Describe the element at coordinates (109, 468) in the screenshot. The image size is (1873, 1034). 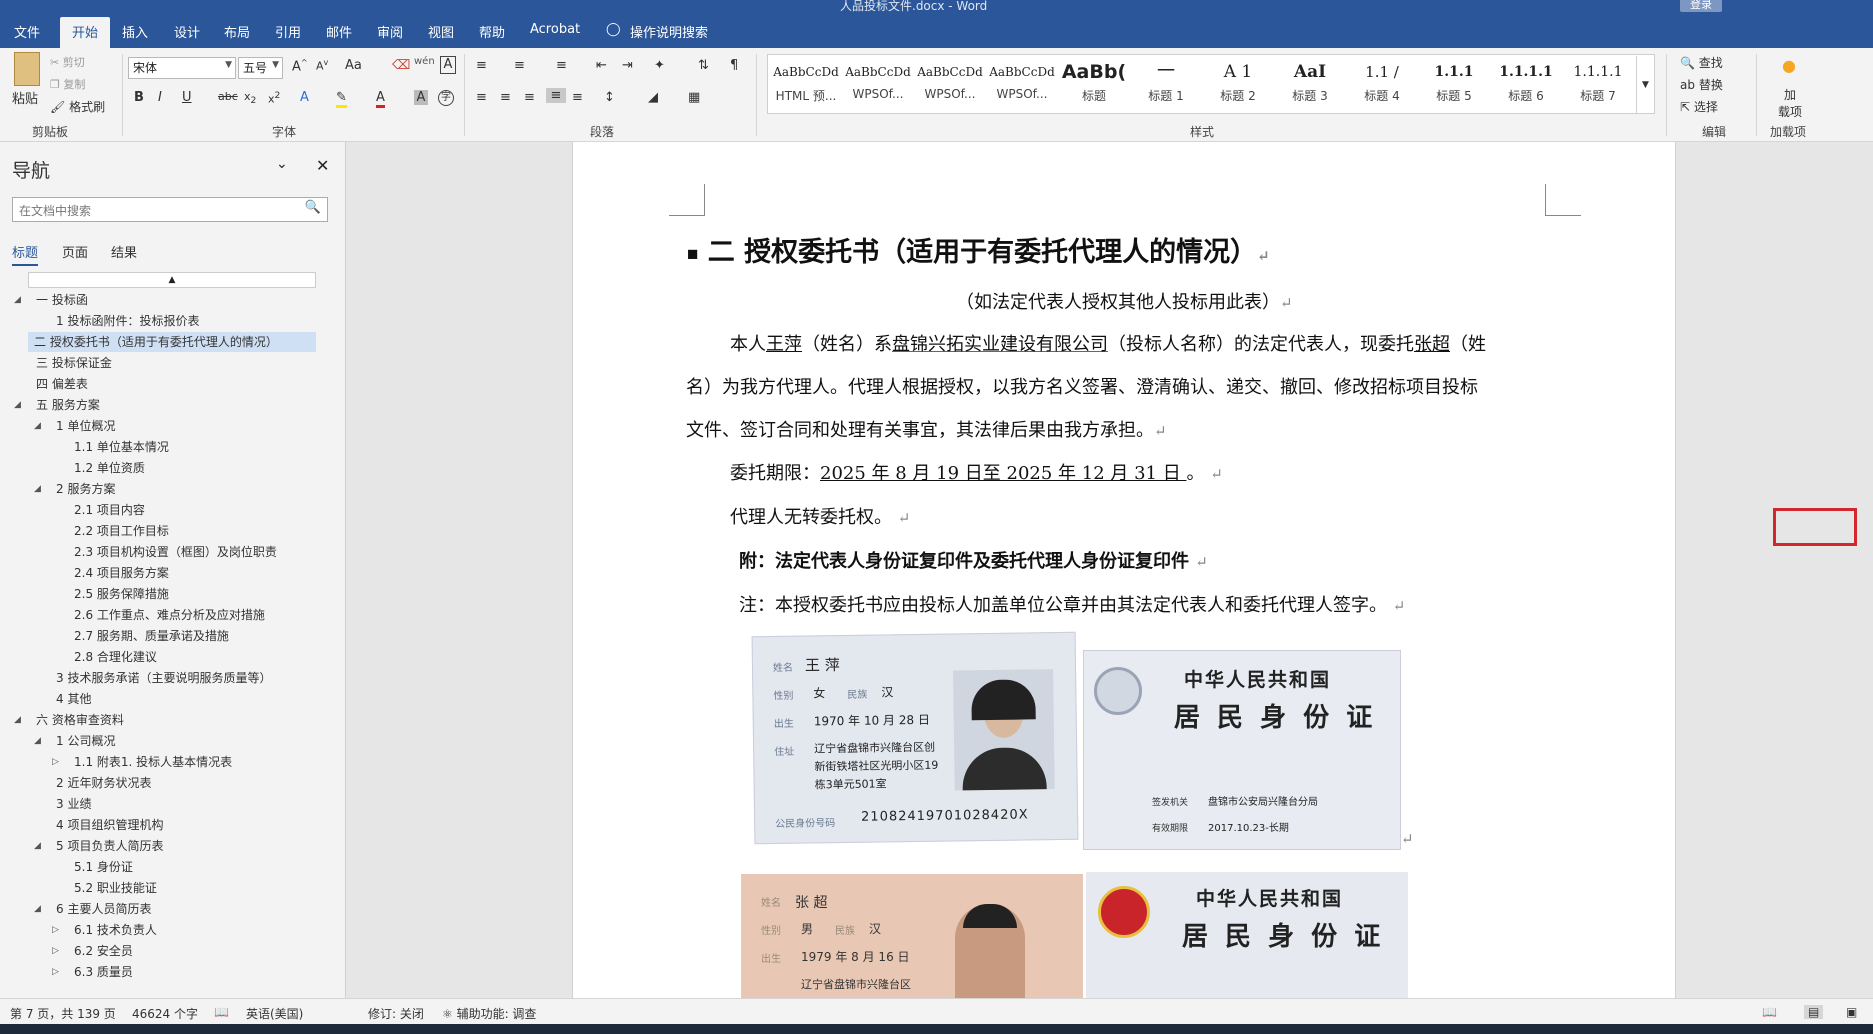
I see `nav-heading-item: 1.2 单位资质` at that location.